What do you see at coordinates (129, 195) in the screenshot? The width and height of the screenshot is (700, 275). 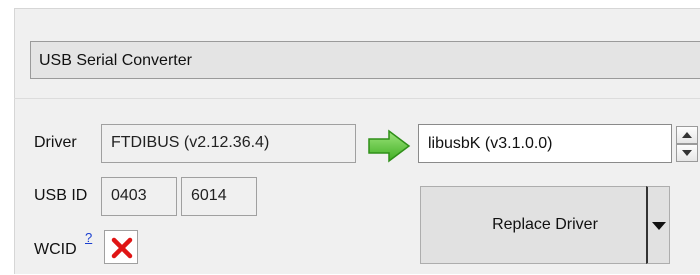 I see `usb-vendor-id-value: 0403` at bounding box center [129, 195].